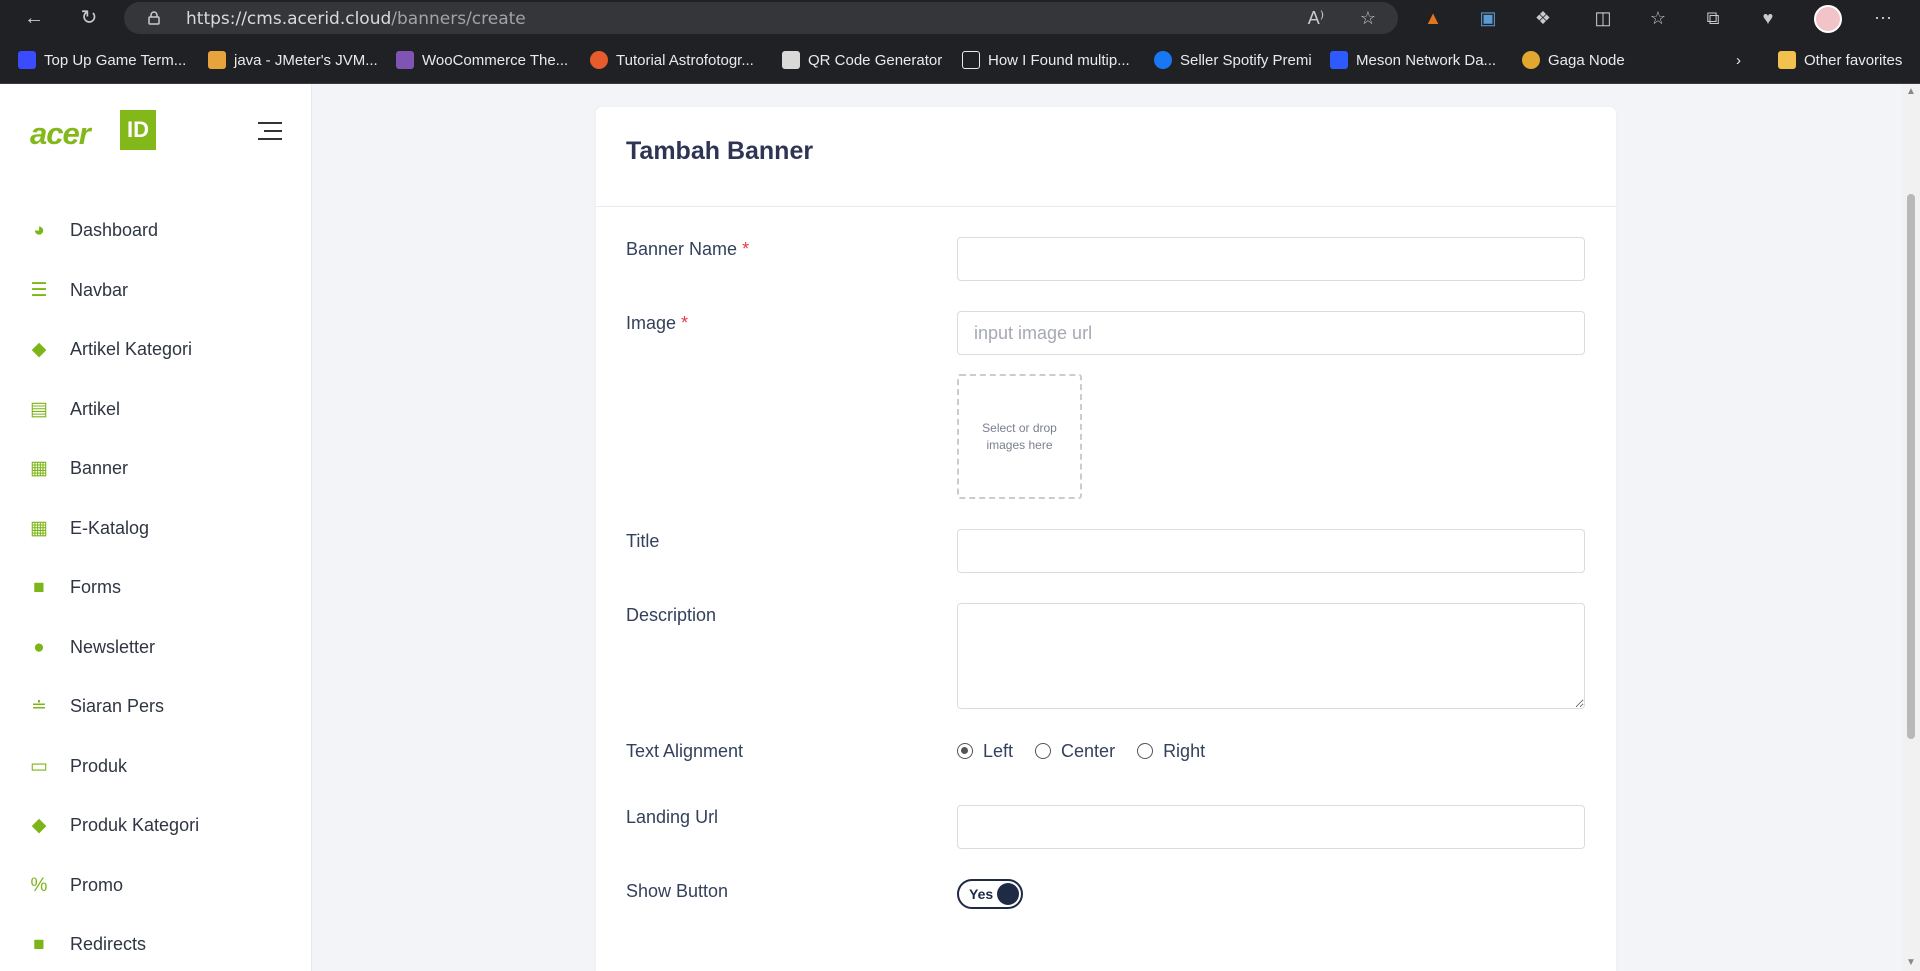 The width and height of the screenshot is (1920, 971). I want to click on collections-icon: ⧉, so click(1713, 18).